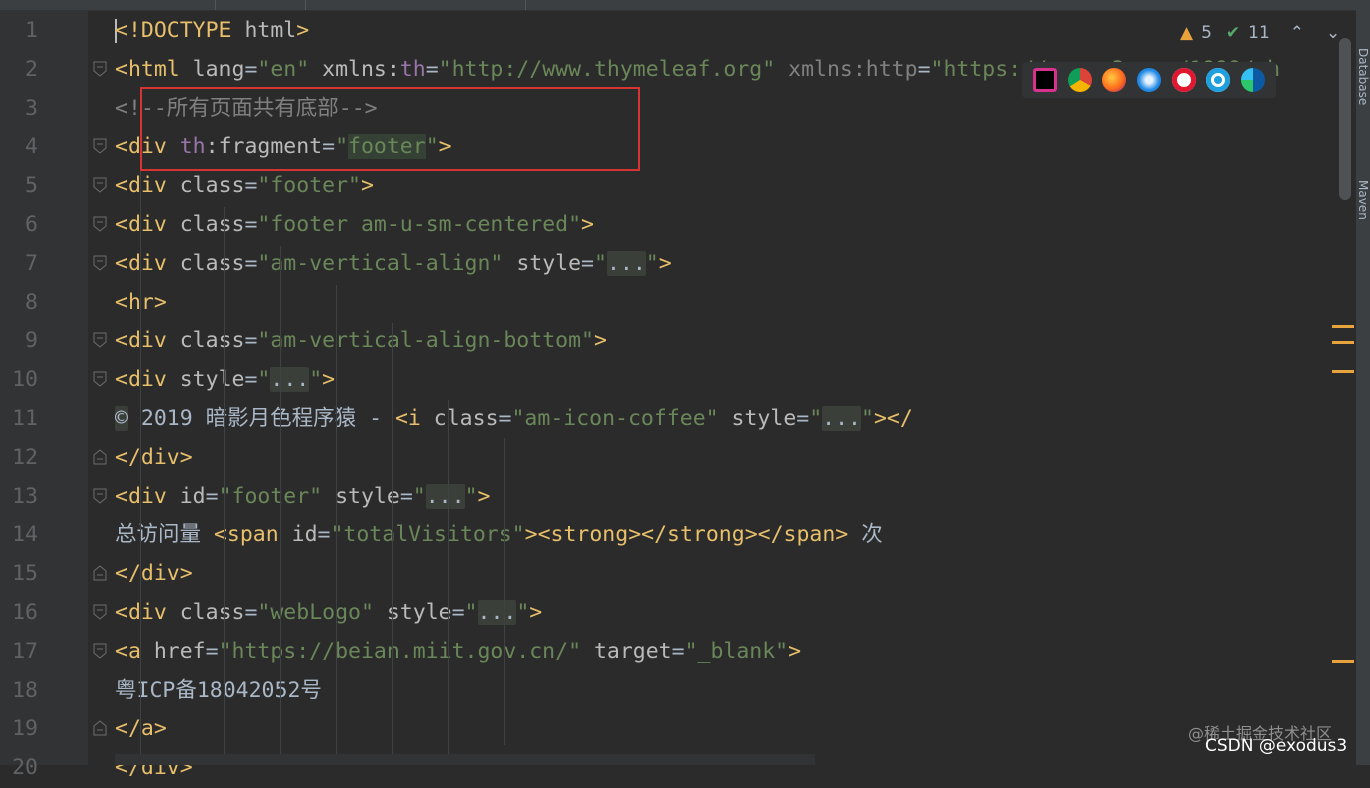 The height and width of the screenshot is (788, 1370). What do you see at coordinates (419, 224) in the screenshot?
I see `value-token: "footer am-u-sm-centered"` at bounding box center [419, 224].